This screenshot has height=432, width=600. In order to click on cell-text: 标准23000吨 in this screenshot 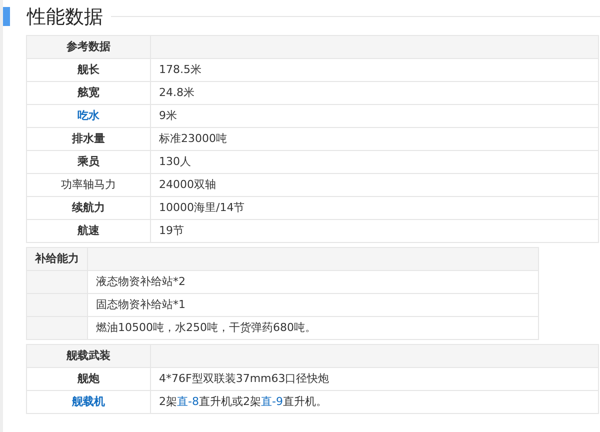, I will do `click(193, 138)`.